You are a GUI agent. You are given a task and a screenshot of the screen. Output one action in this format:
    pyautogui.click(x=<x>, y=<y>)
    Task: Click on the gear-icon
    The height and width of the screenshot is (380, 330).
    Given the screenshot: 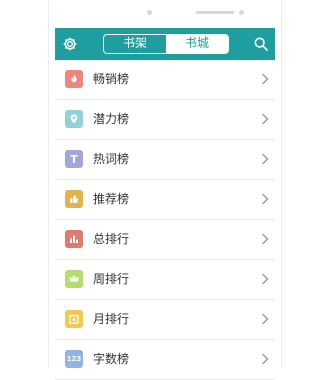 What is the action you would take?
    pyautogui.click(x=70, y=44)
    